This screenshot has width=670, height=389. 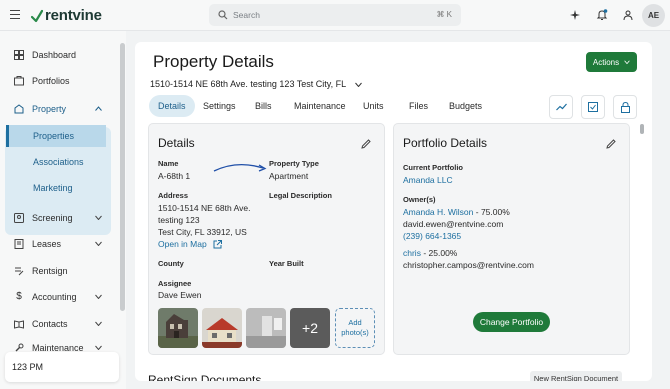 I want to click on top-bar: rentvine Search ⌘ K AE, so click(x=335, y=15).